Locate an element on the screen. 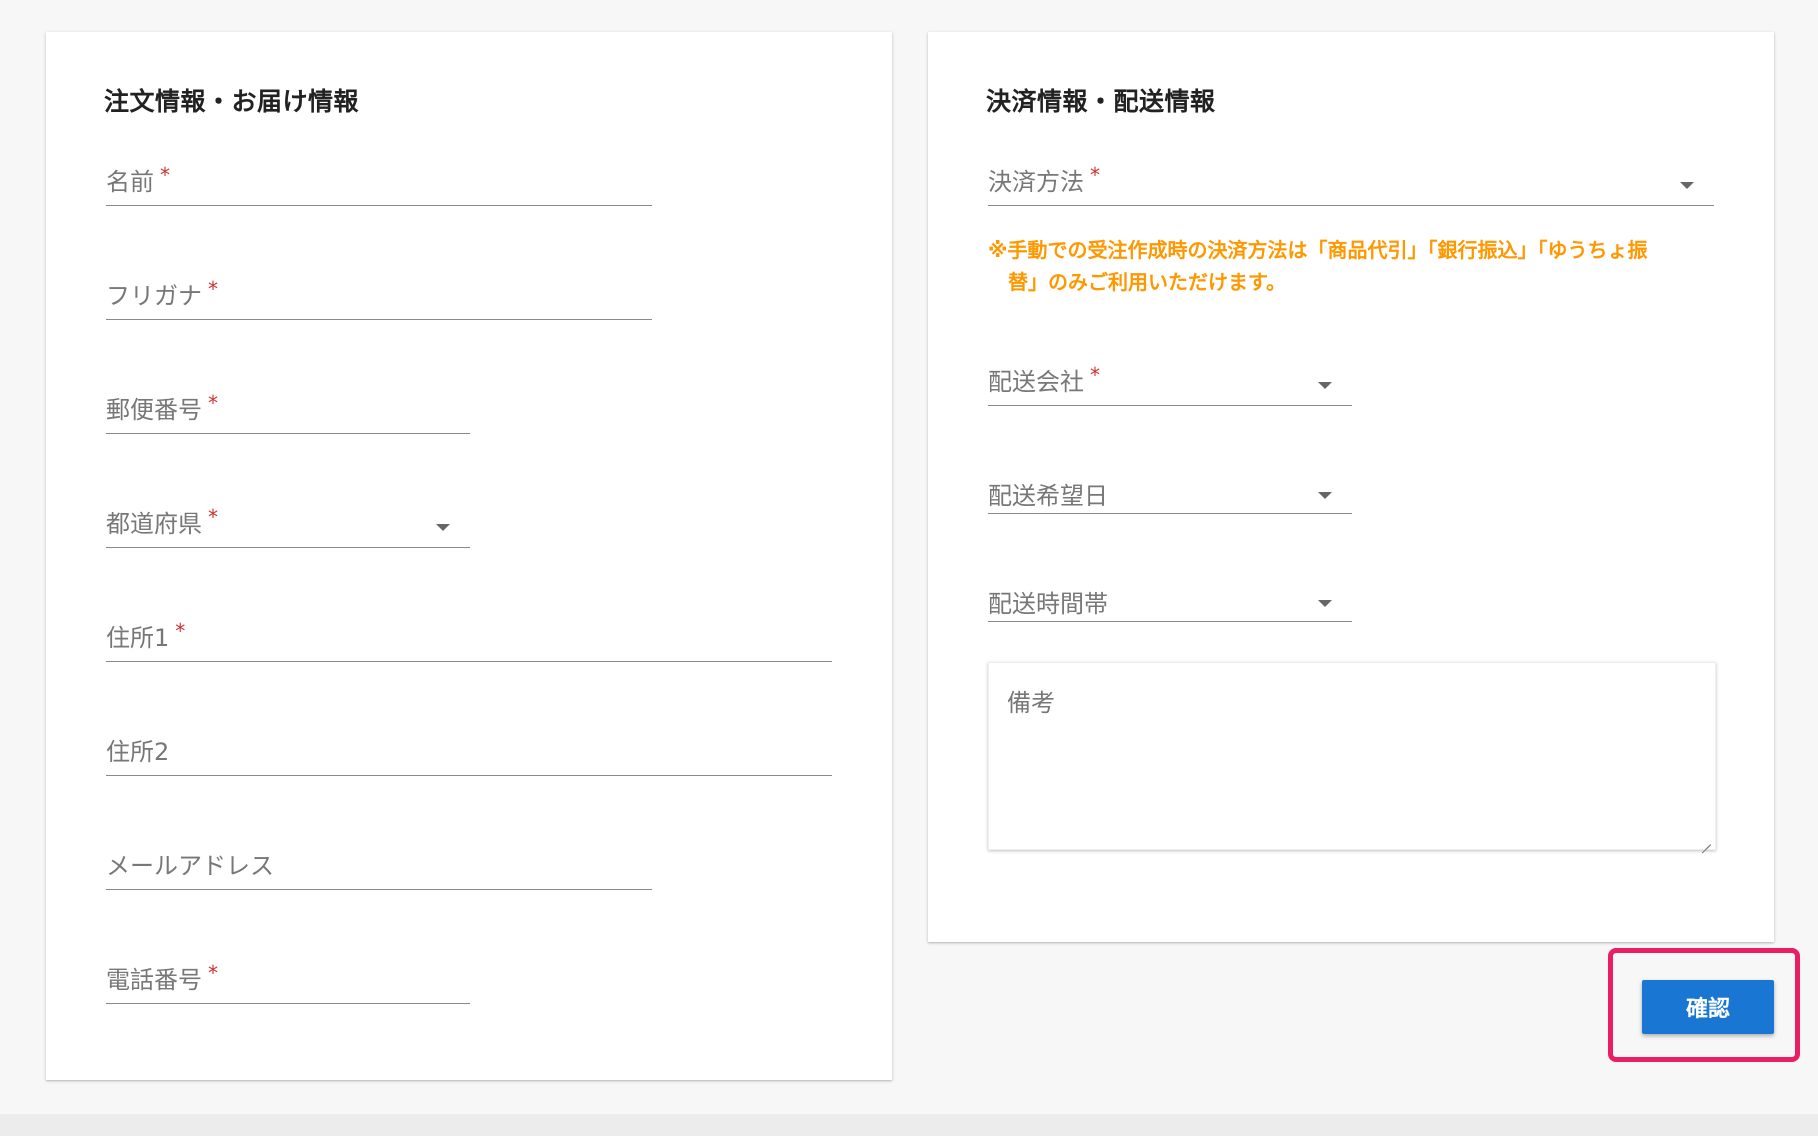  delivery-time-label: 配送時間帯 is located at coordinates (1048, 604).